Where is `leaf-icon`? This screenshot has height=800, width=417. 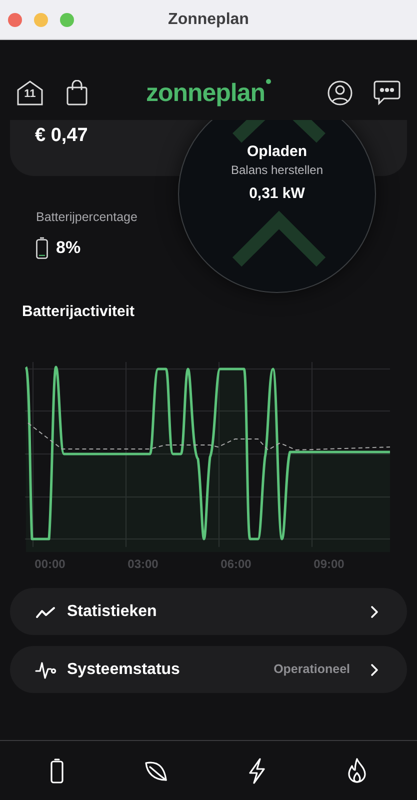 leaf-icon is located at coordinates (156, 771).